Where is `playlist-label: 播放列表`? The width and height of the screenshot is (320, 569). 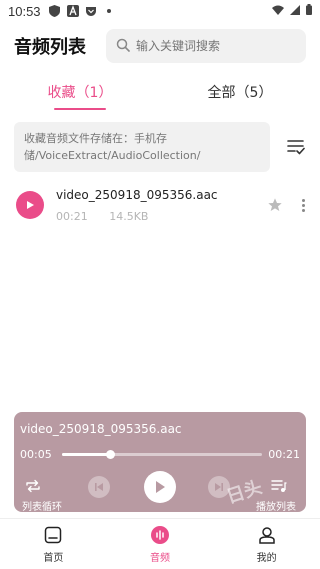
playlist-label: 播放列表 is located at coordinates (276, 507).